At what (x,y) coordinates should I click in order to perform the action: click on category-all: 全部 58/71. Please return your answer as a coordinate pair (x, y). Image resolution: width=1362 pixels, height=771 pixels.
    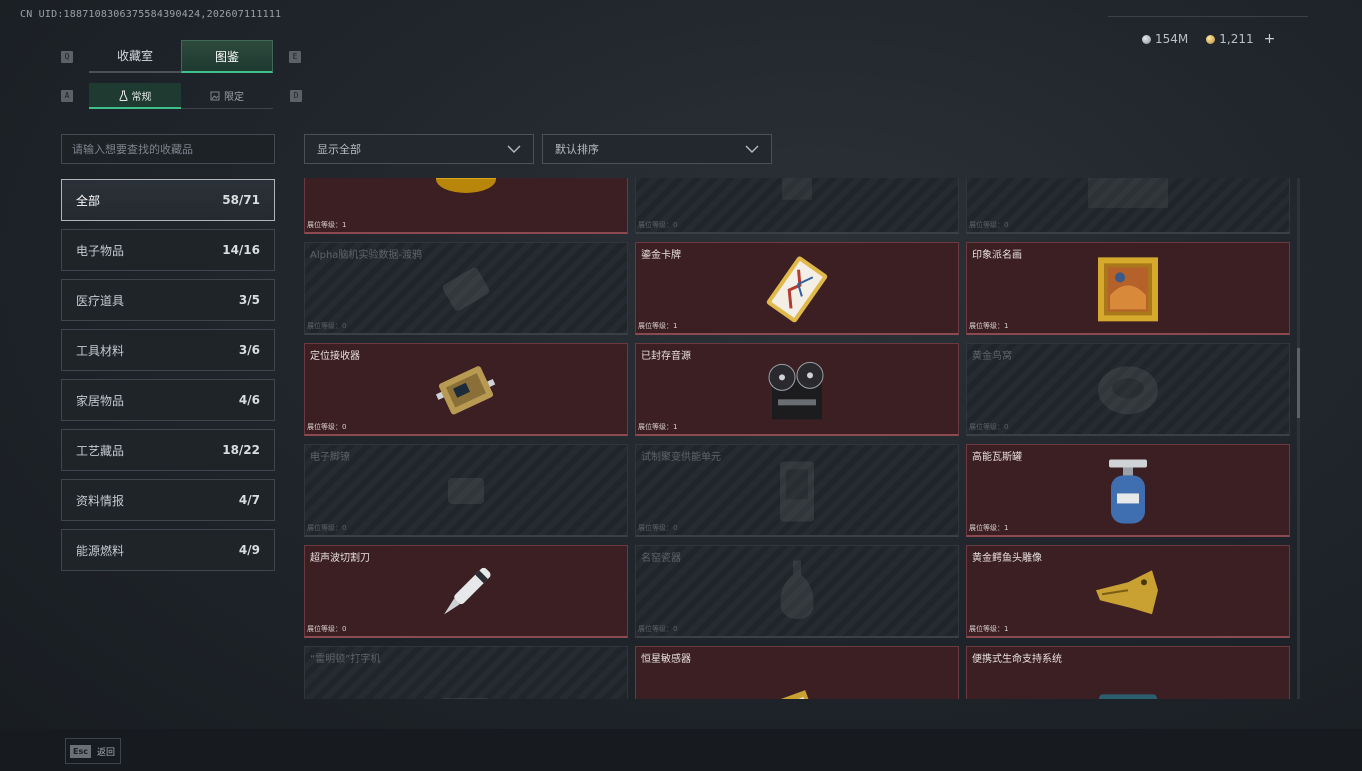
    Looking at the image, I should click on (168, 200).